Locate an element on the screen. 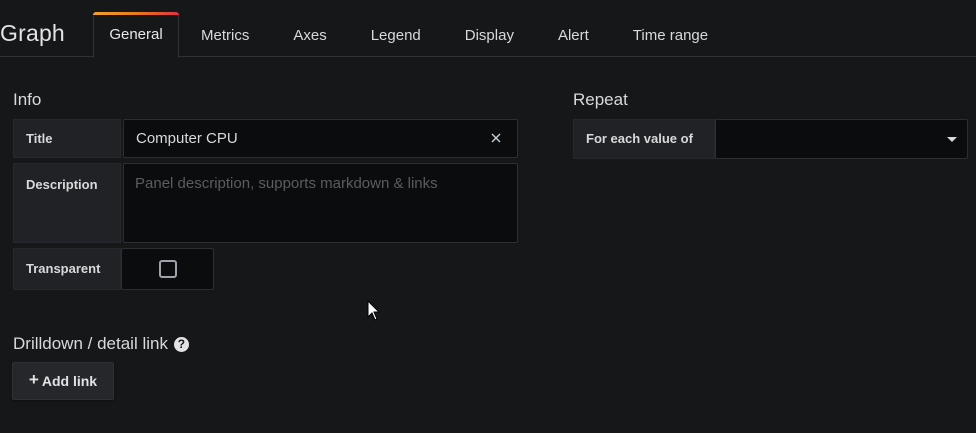  tab-alert: Alert is located at coordinates (573, 34).